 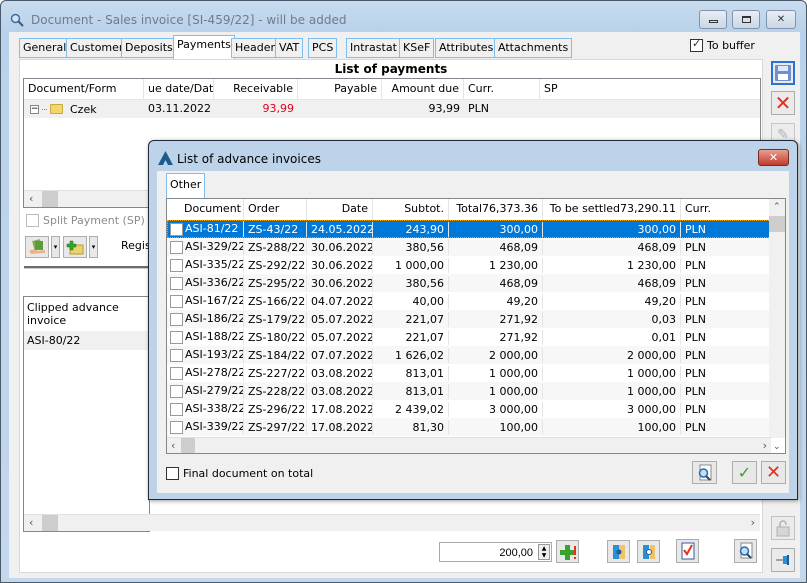 What do you see at coordinates (417, 48) in the screenshot?
I see `tab-ksef: KSeF` at bounding box center [417, 48].